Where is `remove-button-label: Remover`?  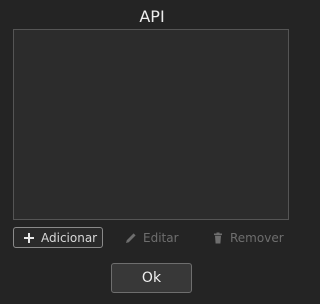
remove-button-label: Remover is located at coordinates (257, 237).